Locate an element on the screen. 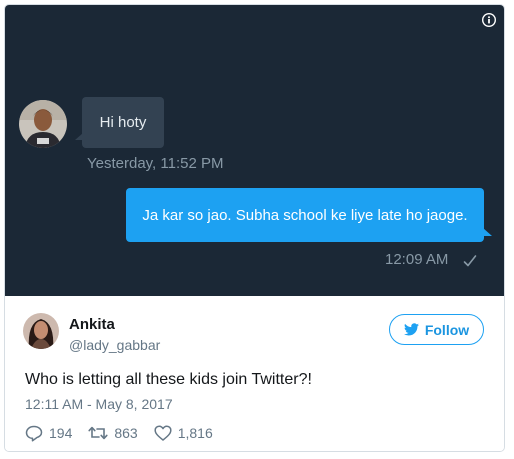  like-count: 1,816 is located at coordinates (195, 433).